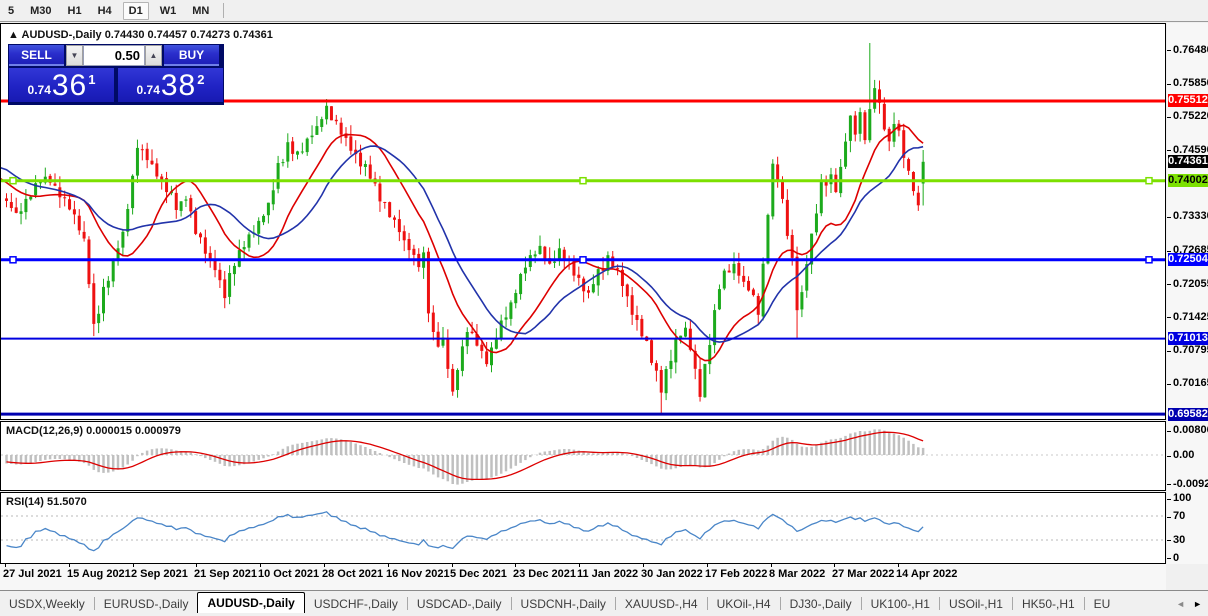 The height and width of the screenshot is (616, 1208). I want to click on date-axis-label: 27 Jul 2021, so click(32, 574).